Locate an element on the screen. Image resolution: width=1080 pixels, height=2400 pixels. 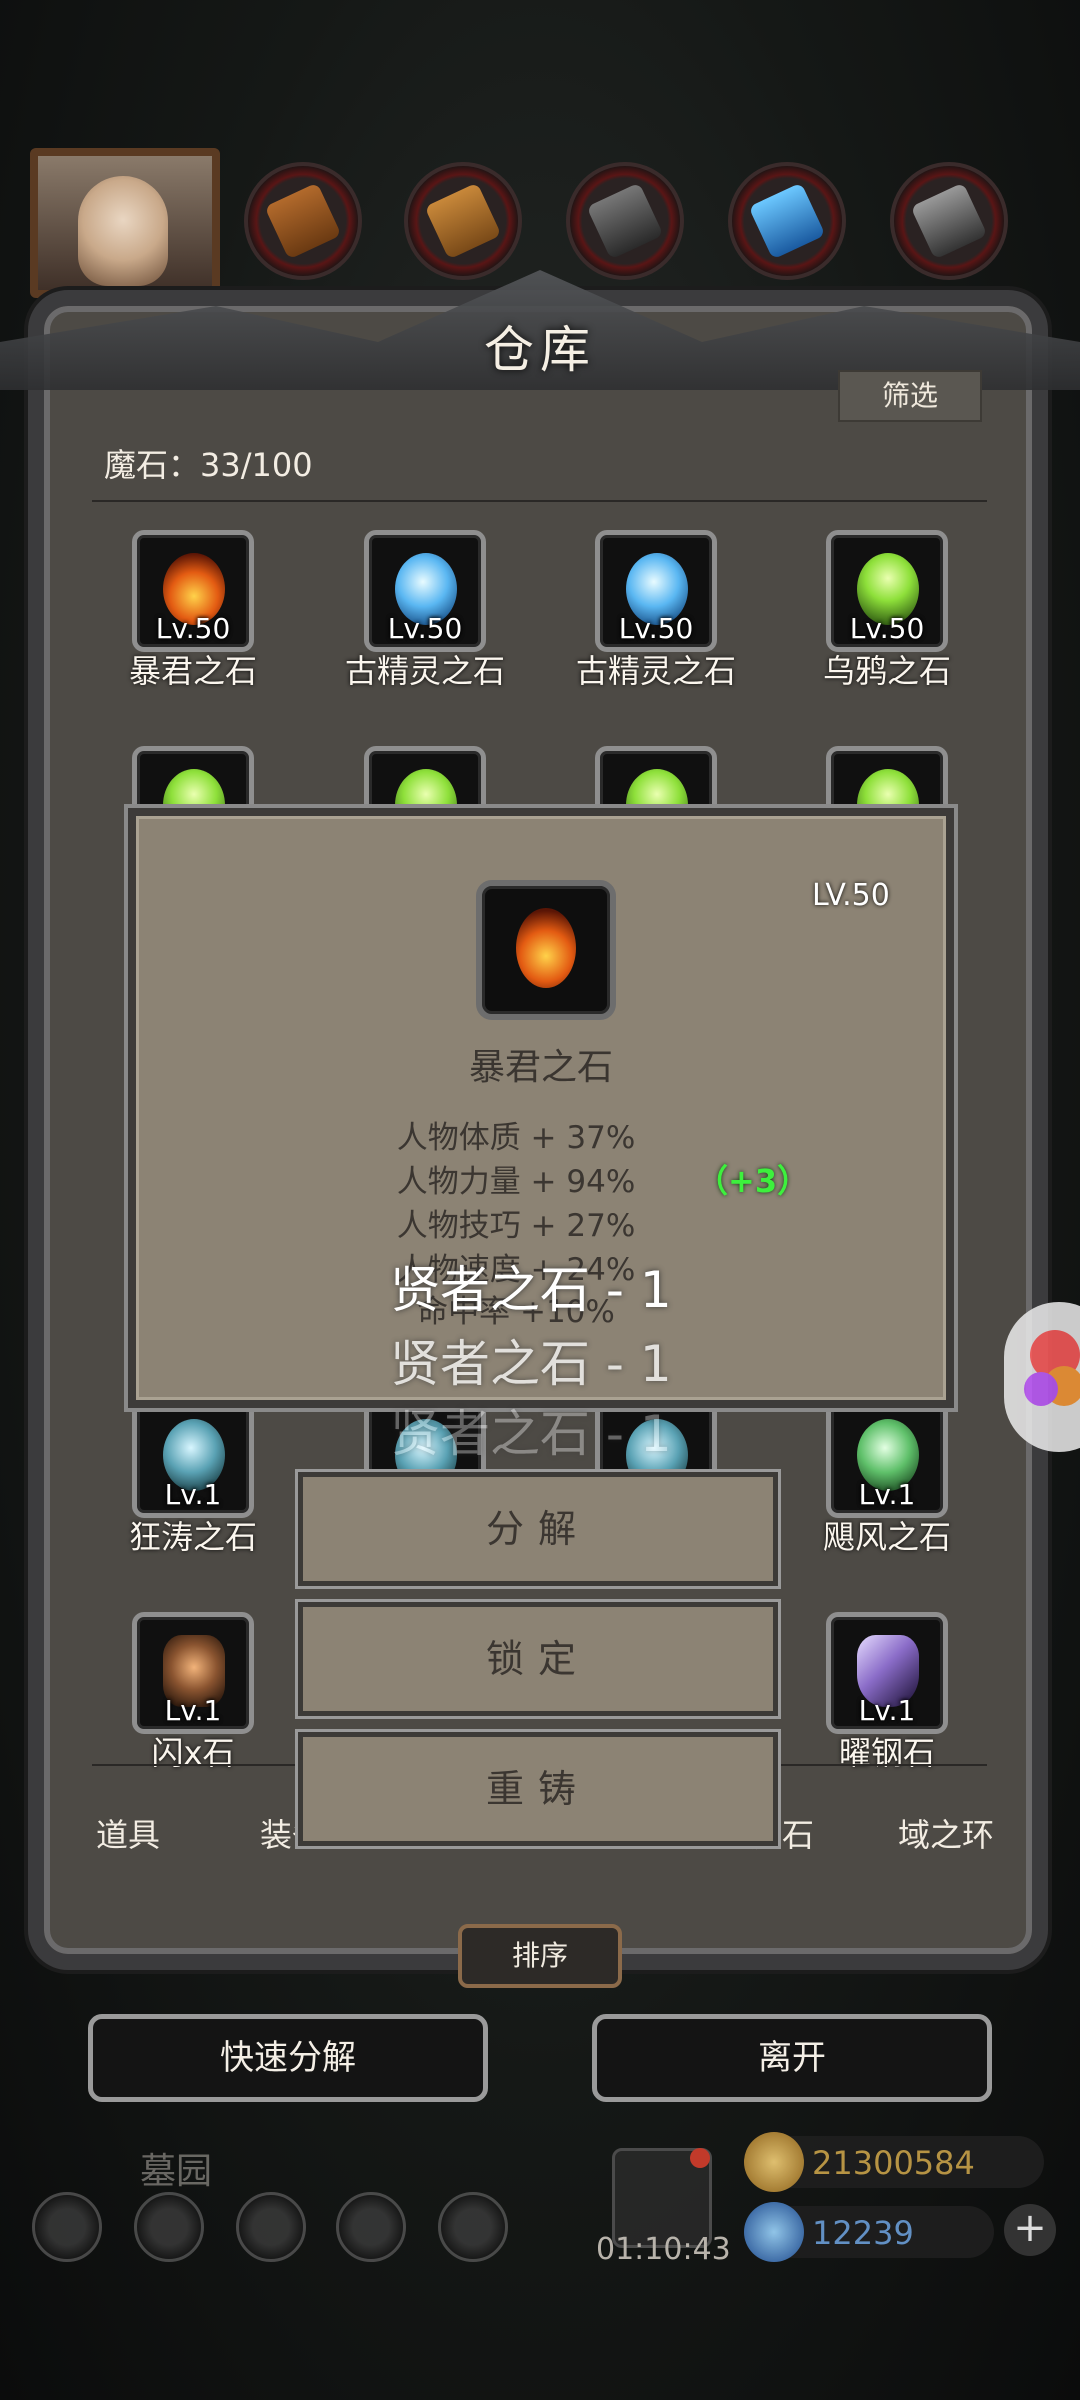
lock-button: 锁定 is located at coordinates (538, 1659).